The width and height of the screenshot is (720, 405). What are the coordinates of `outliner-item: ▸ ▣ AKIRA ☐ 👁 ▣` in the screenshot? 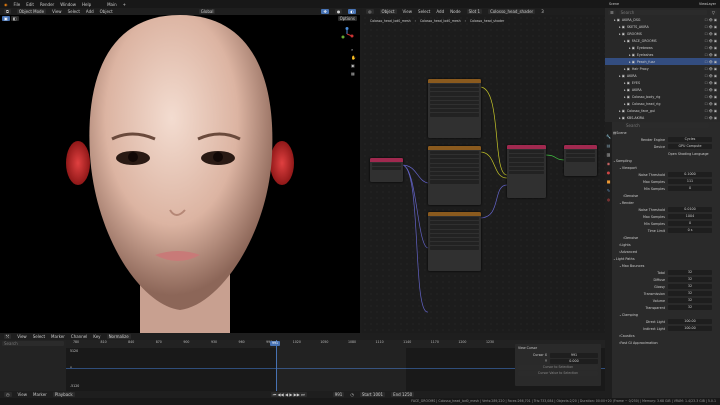 It's located at (662, 75).